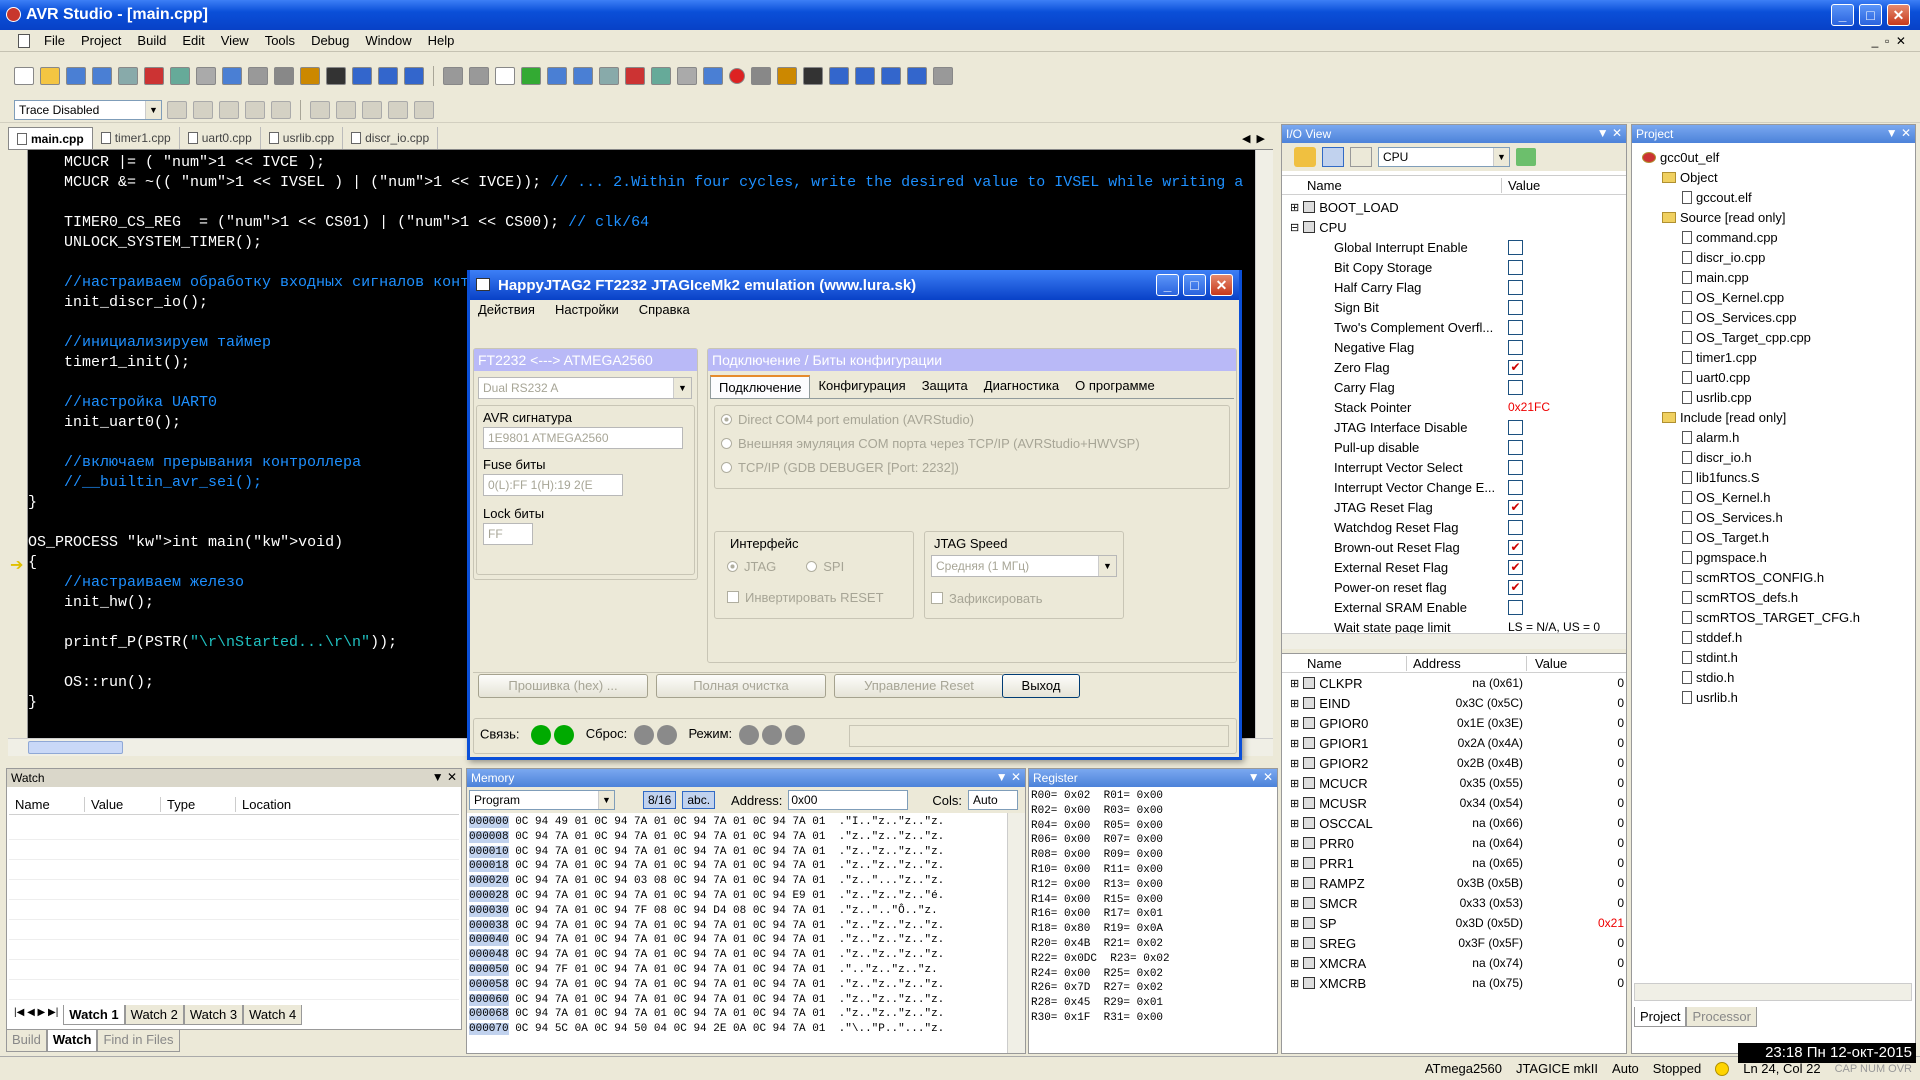 The height and width of the screenshot is (1080, 1920). I want to click on project-item: gccout.elf, so click(1773, 197).